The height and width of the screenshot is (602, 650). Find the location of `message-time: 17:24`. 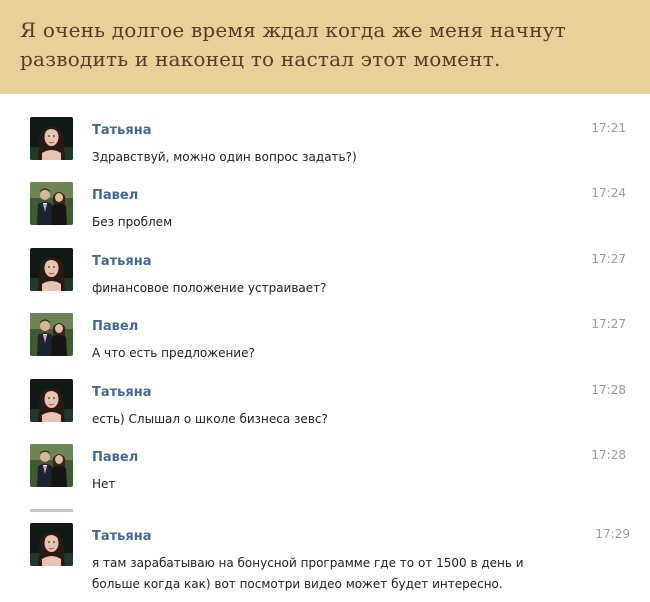

message-time: 17:24 is located at coordinates (608, 193).